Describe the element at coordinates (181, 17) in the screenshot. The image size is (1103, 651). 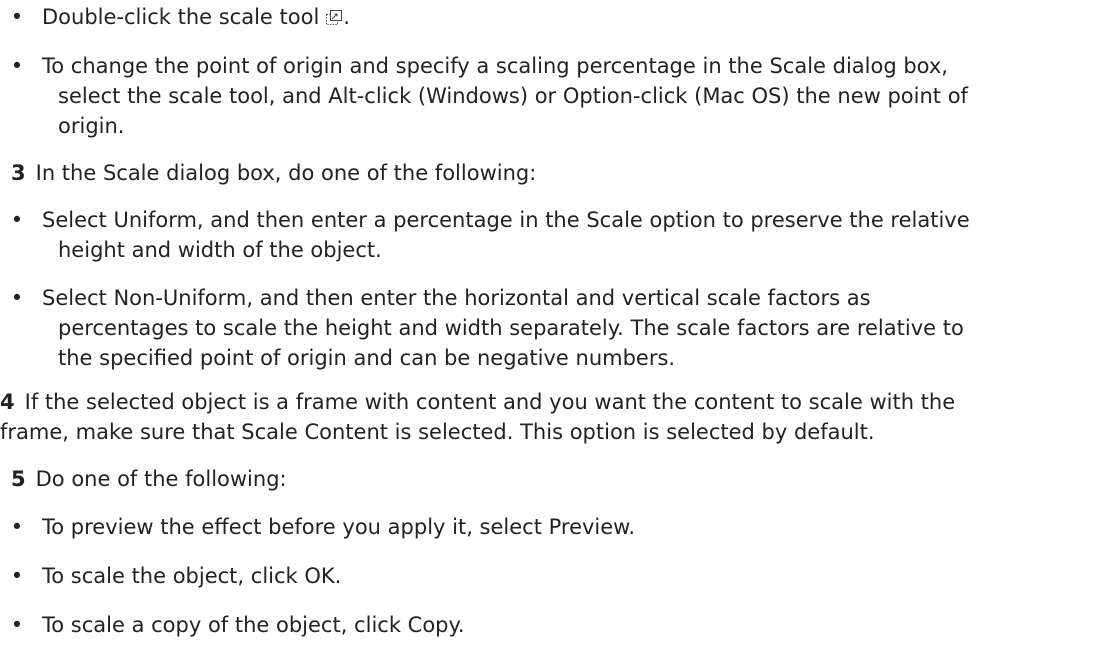
I see `bullet-text: Double-click the scale tool` at that location.